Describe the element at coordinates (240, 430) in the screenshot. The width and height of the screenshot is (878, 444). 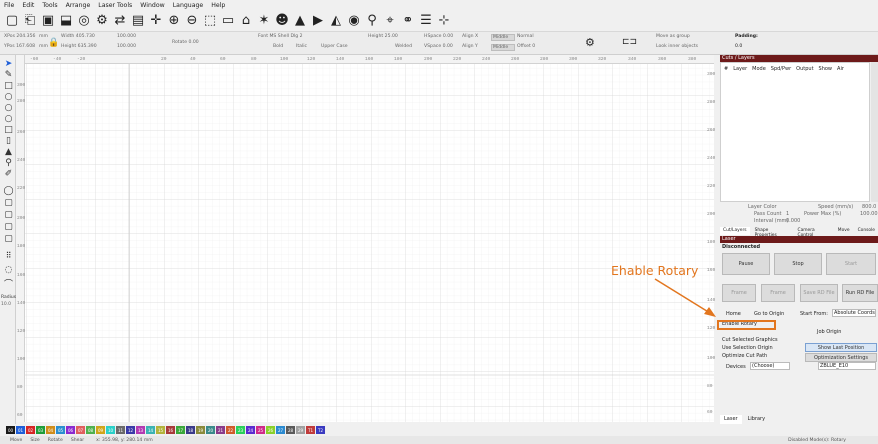
I see `color-swatch-23: 23` at that location.